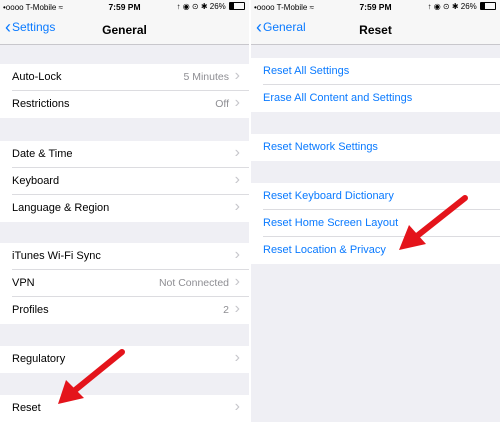 Image resolution: width=500 pixels, height=422 pixels. What do you see at coordinates (42, 154) in the screenshot?
I see `row-label: Date & Time` at bounding box center [42, 154].